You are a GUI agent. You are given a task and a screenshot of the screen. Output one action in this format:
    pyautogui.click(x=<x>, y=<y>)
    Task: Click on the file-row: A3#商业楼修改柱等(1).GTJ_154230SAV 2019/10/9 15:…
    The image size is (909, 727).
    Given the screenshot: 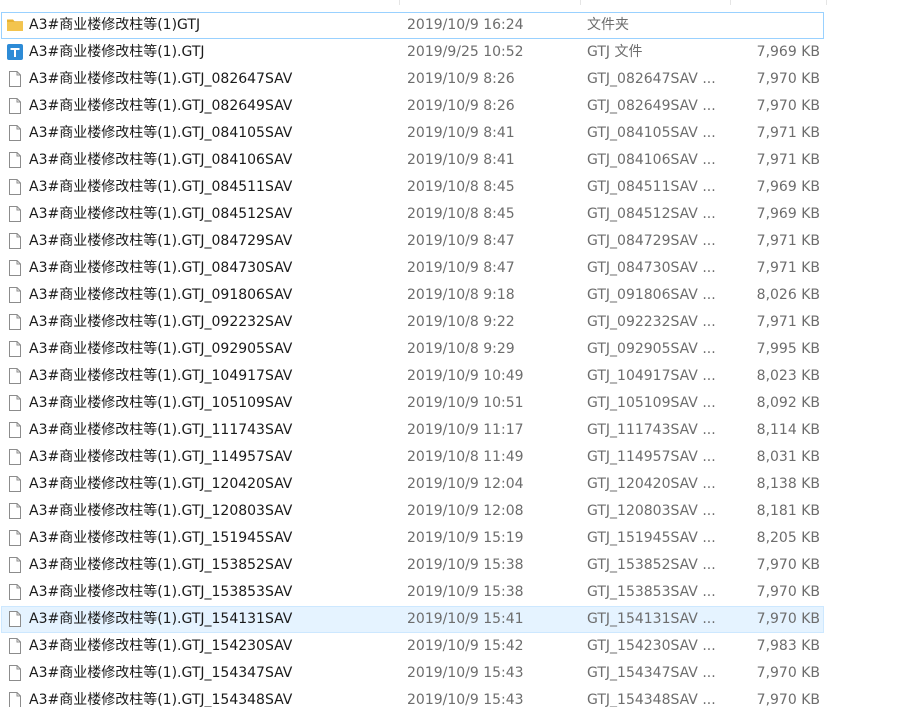 What is the action you would take?
    pyautogui.click(x=454, y=646)
    